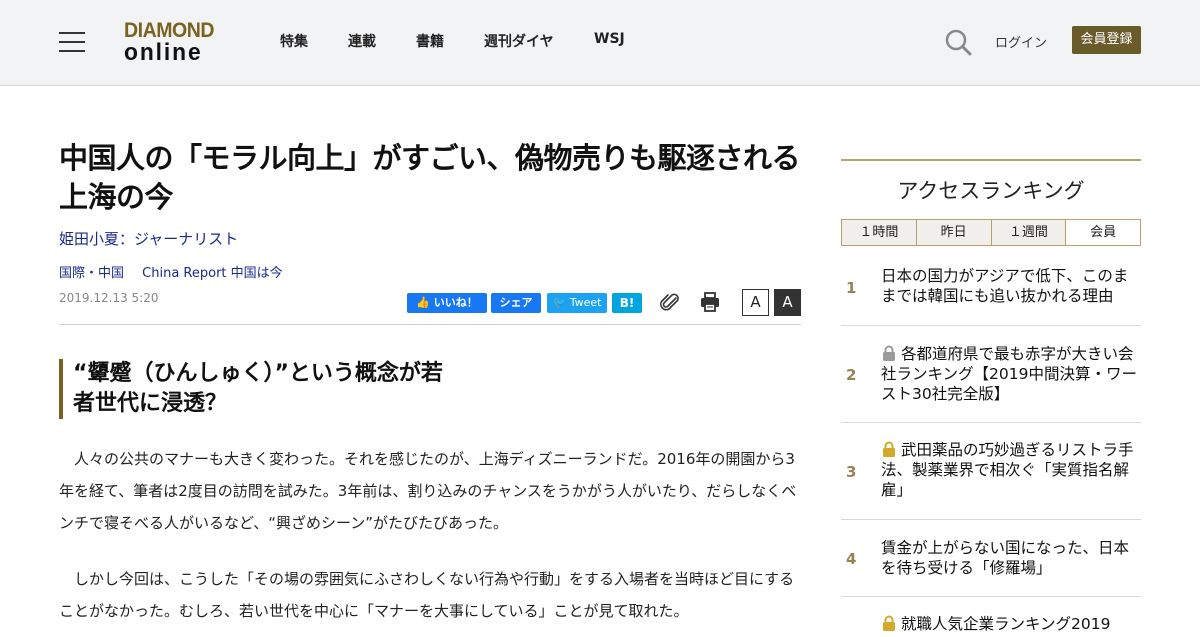  I want to click on nav-item-books: 書籍, so click(430, 41).